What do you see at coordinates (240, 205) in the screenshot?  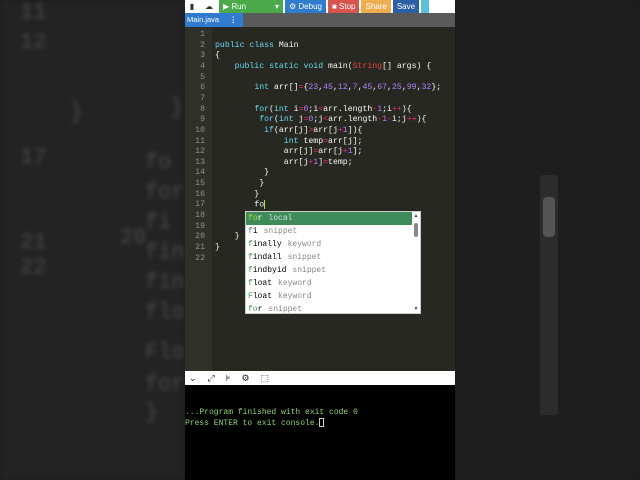 I see `code-text: fo` at bounding box center [240, 205].